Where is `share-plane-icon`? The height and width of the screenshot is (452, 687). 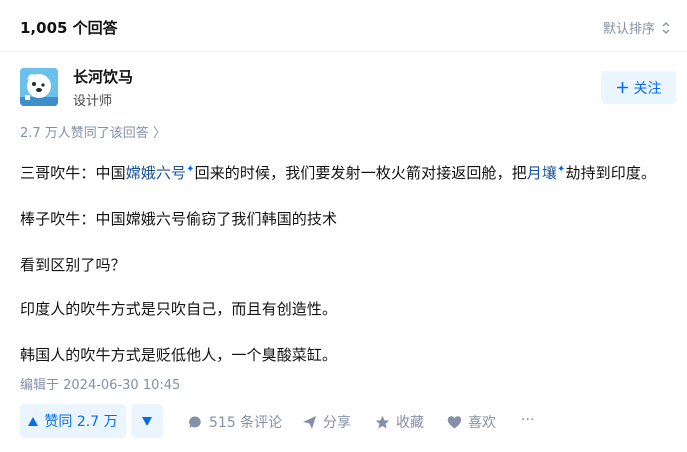 share-plane-icon is located at coordinates (309, 422).